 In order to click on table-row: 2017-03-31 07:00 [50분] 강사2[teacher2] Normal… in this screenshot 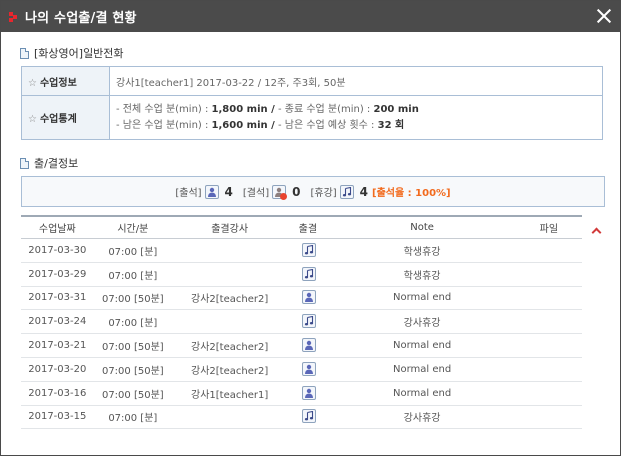, I will do `click(301, 298)`.